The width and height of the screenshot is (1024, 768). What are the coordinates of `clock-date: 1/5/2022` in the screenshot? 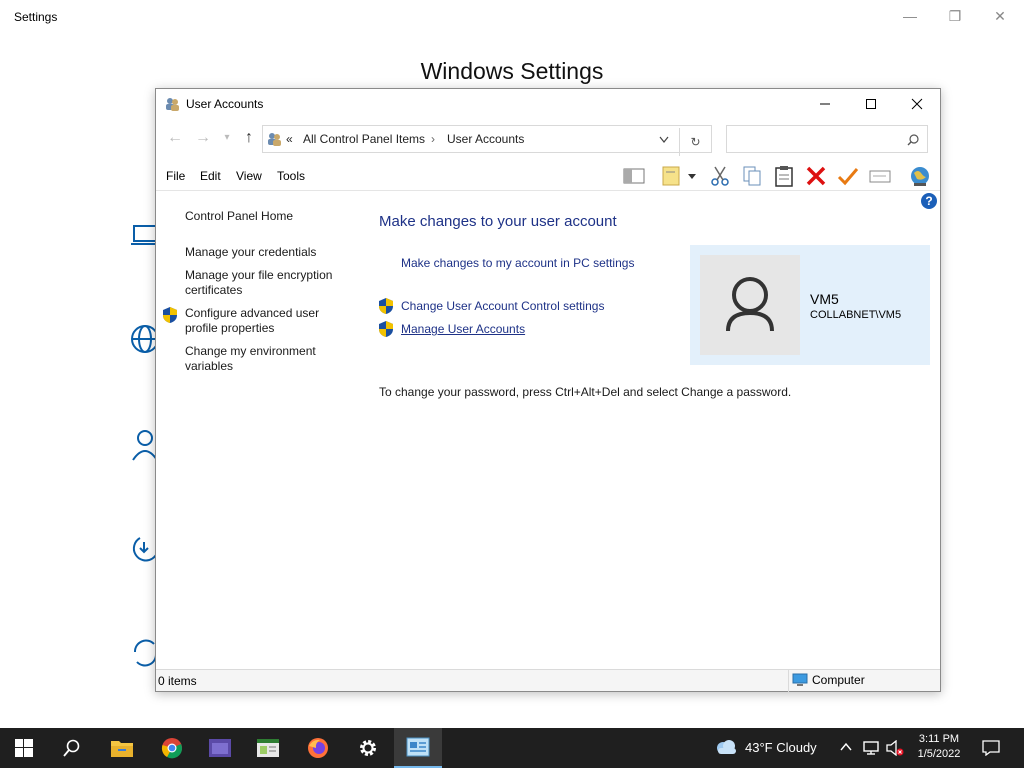 It's located at (939, 754).